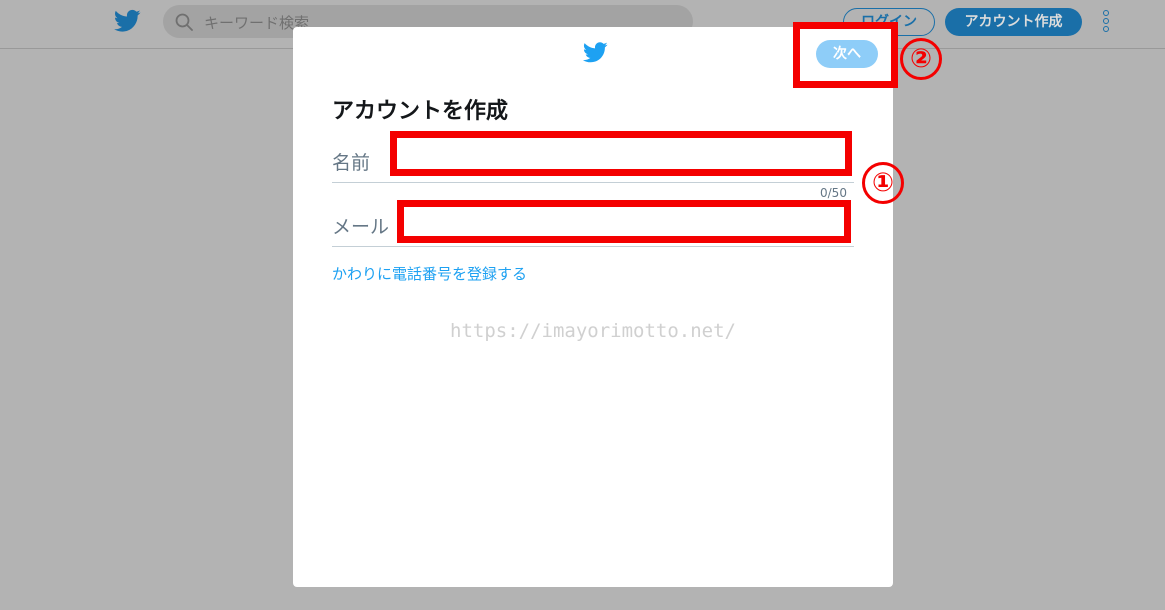  I want to click on name-field-label: 名前, so click(351, 163).